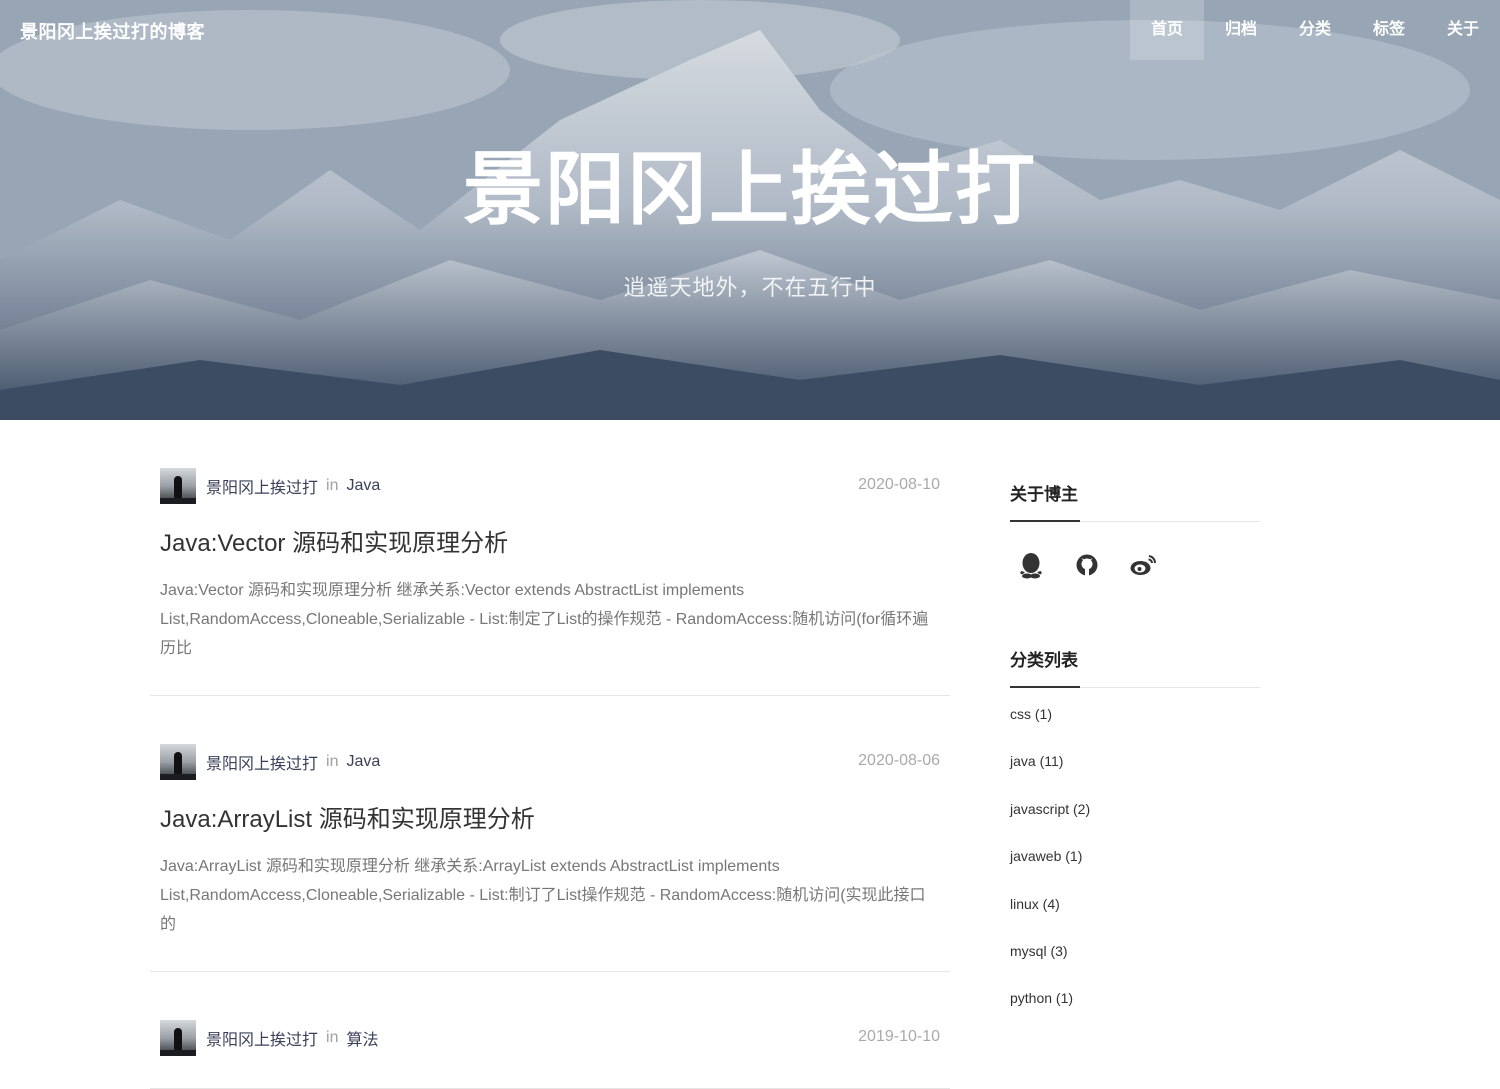 This screenshot has width=1500, height=1089. What do you see at coordinates (550, 820) in the screenshot?
I see `post-title: Java:ArrayList 源码和实现原理分析` at bounding box center [550, 820].